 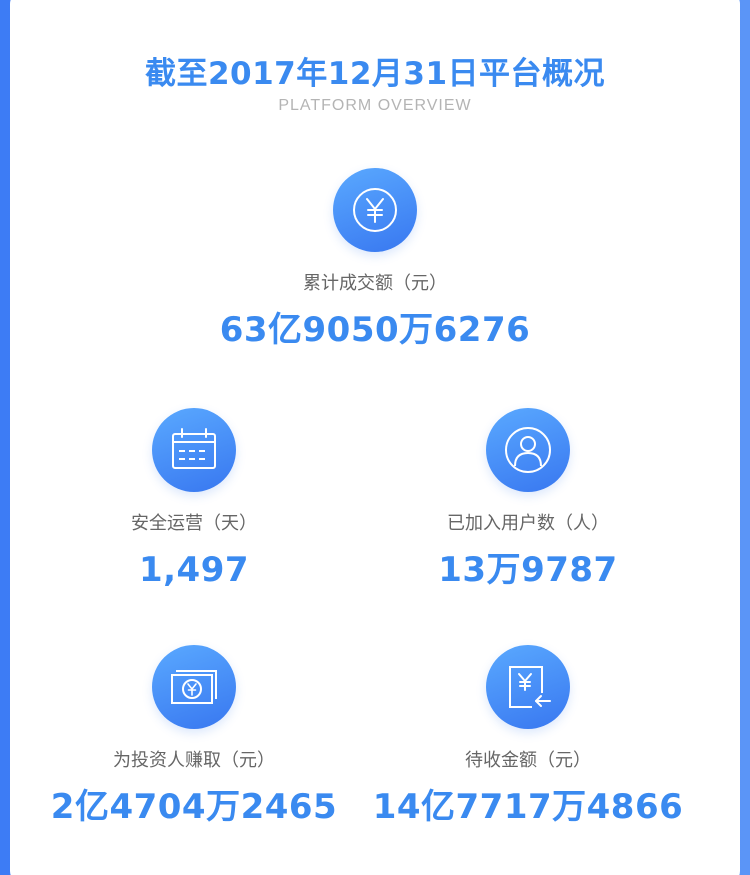 I want to click on yen-receive-icon, so click(x=528, y=687).